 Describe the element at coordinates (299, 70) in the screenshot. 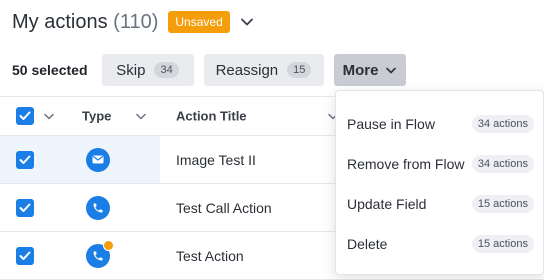

I see `reassign-count-badge: 15` at that location.